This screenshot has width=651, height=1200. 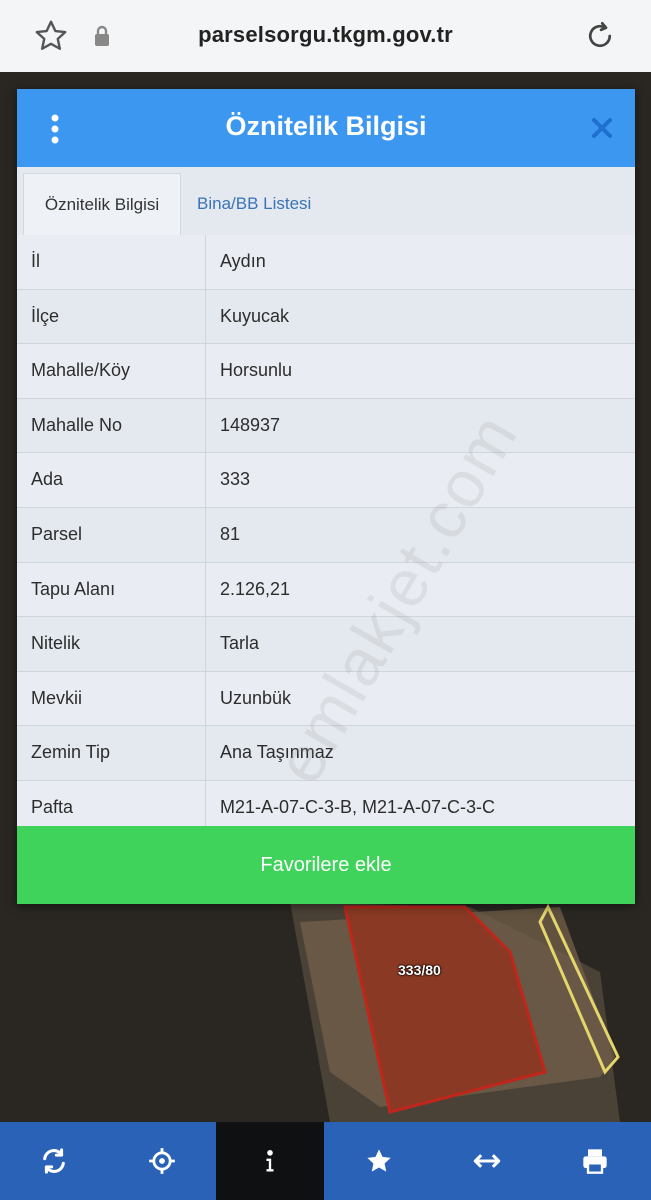 What do you see at coordinates (326, 699) in the screenshot?
I see `table-row: Mevkii Uzunbük` at bounding box center [326, 699].